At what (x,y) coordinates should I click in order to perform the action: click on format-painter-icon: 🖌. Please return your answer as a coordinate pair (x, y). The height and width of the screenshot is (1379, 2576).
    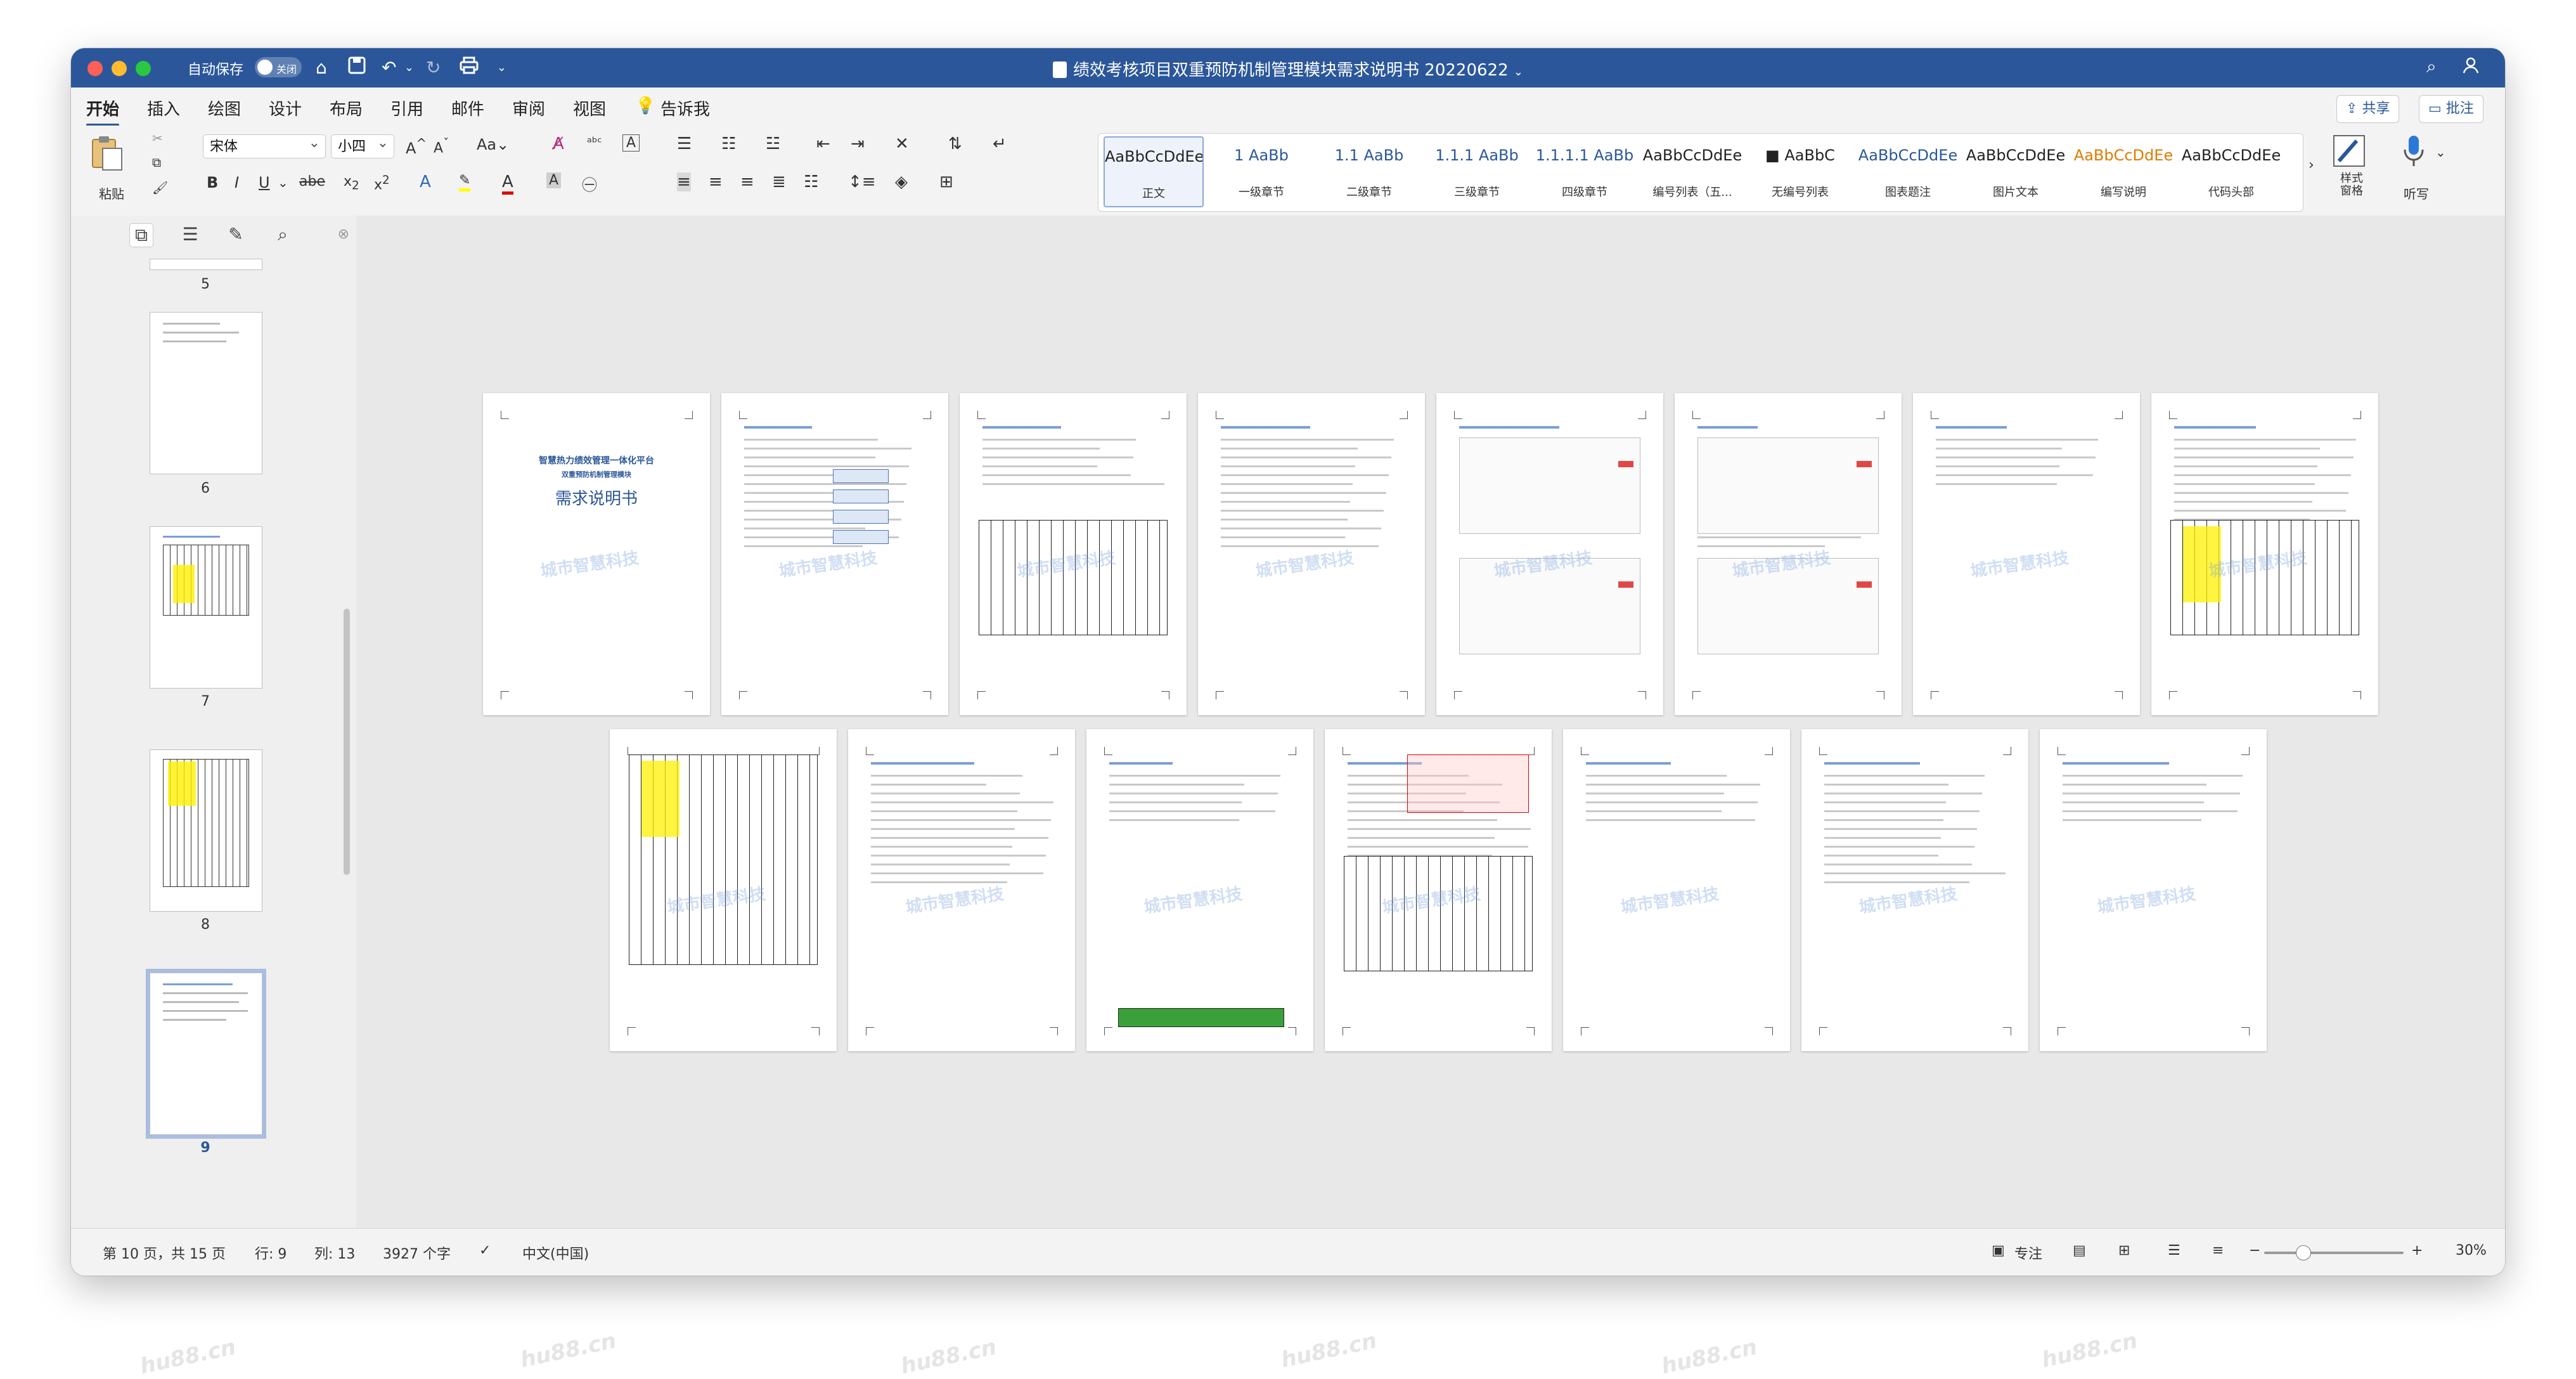
    Looking at the image, I should click on (160, 187).